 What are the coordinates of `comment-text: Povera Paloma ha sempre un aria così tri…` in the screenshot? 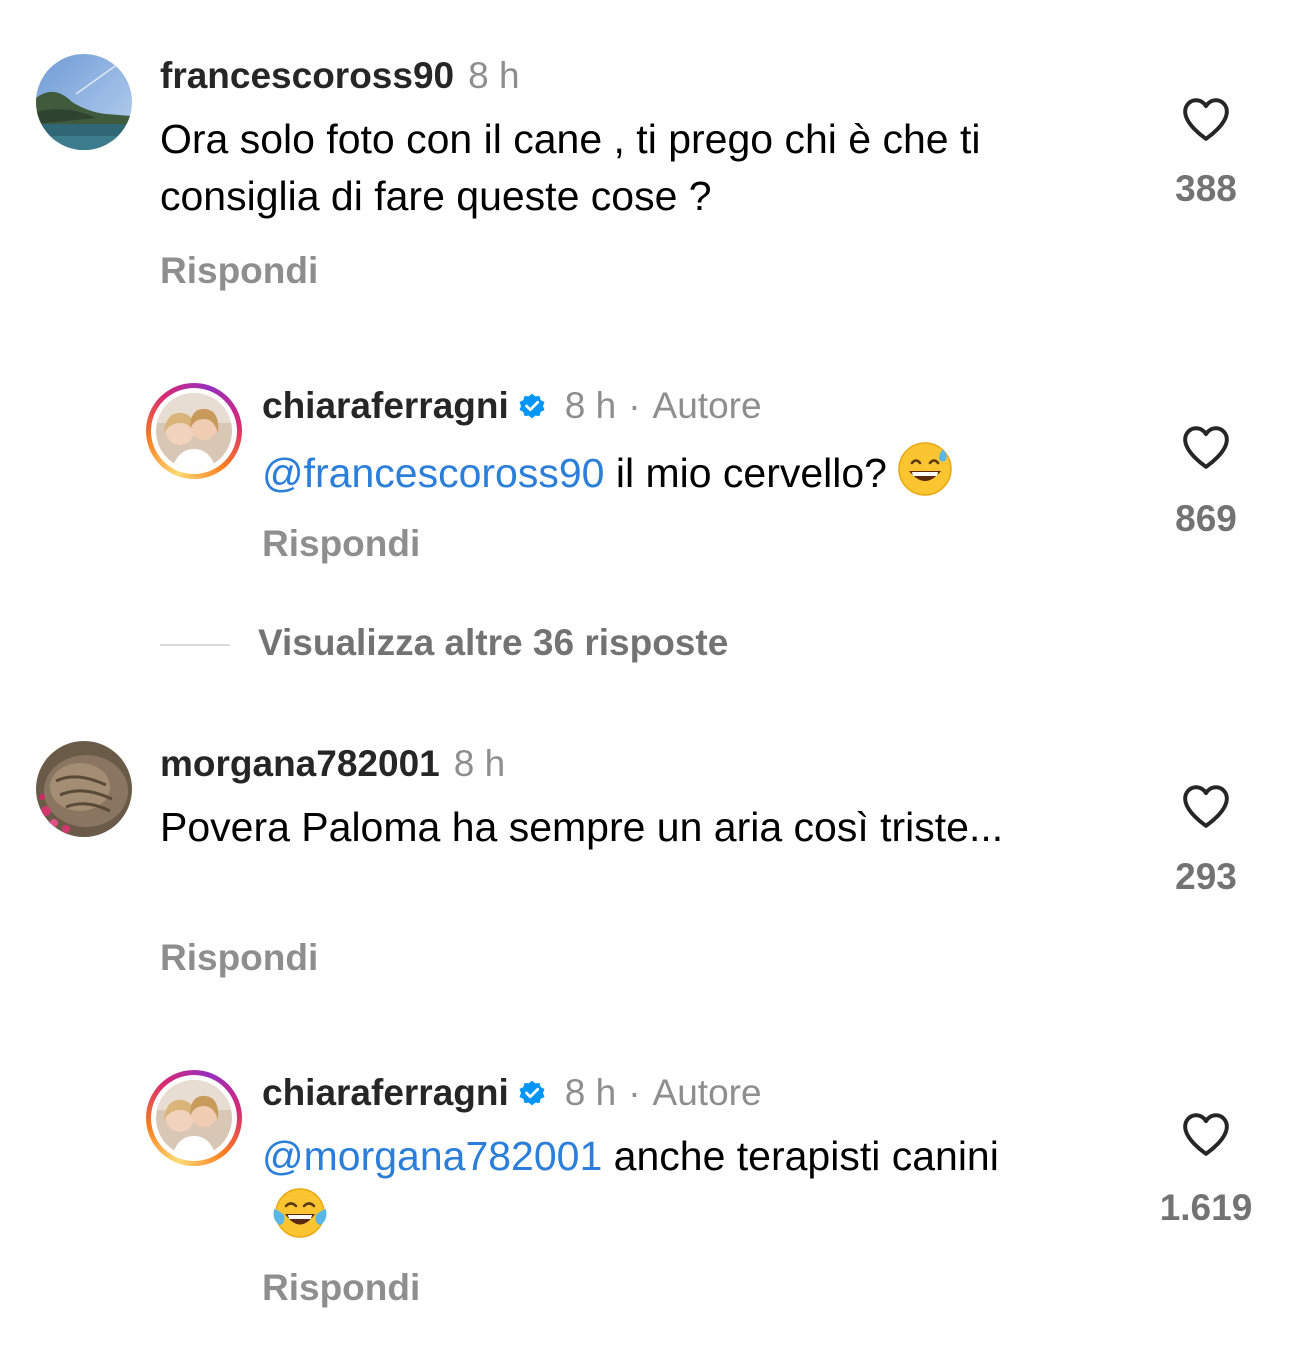 It's located at (582, 827).